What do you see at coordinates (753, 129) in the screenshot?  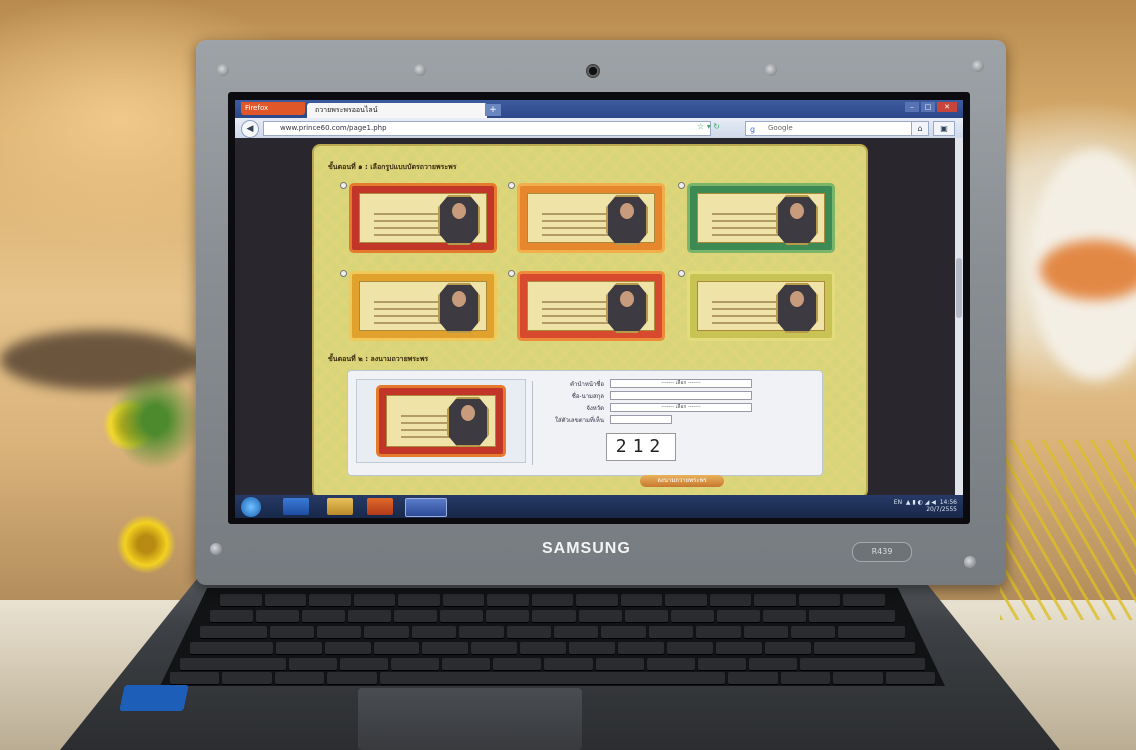 I see `google-icon: g` at bounding box center [753, 129].